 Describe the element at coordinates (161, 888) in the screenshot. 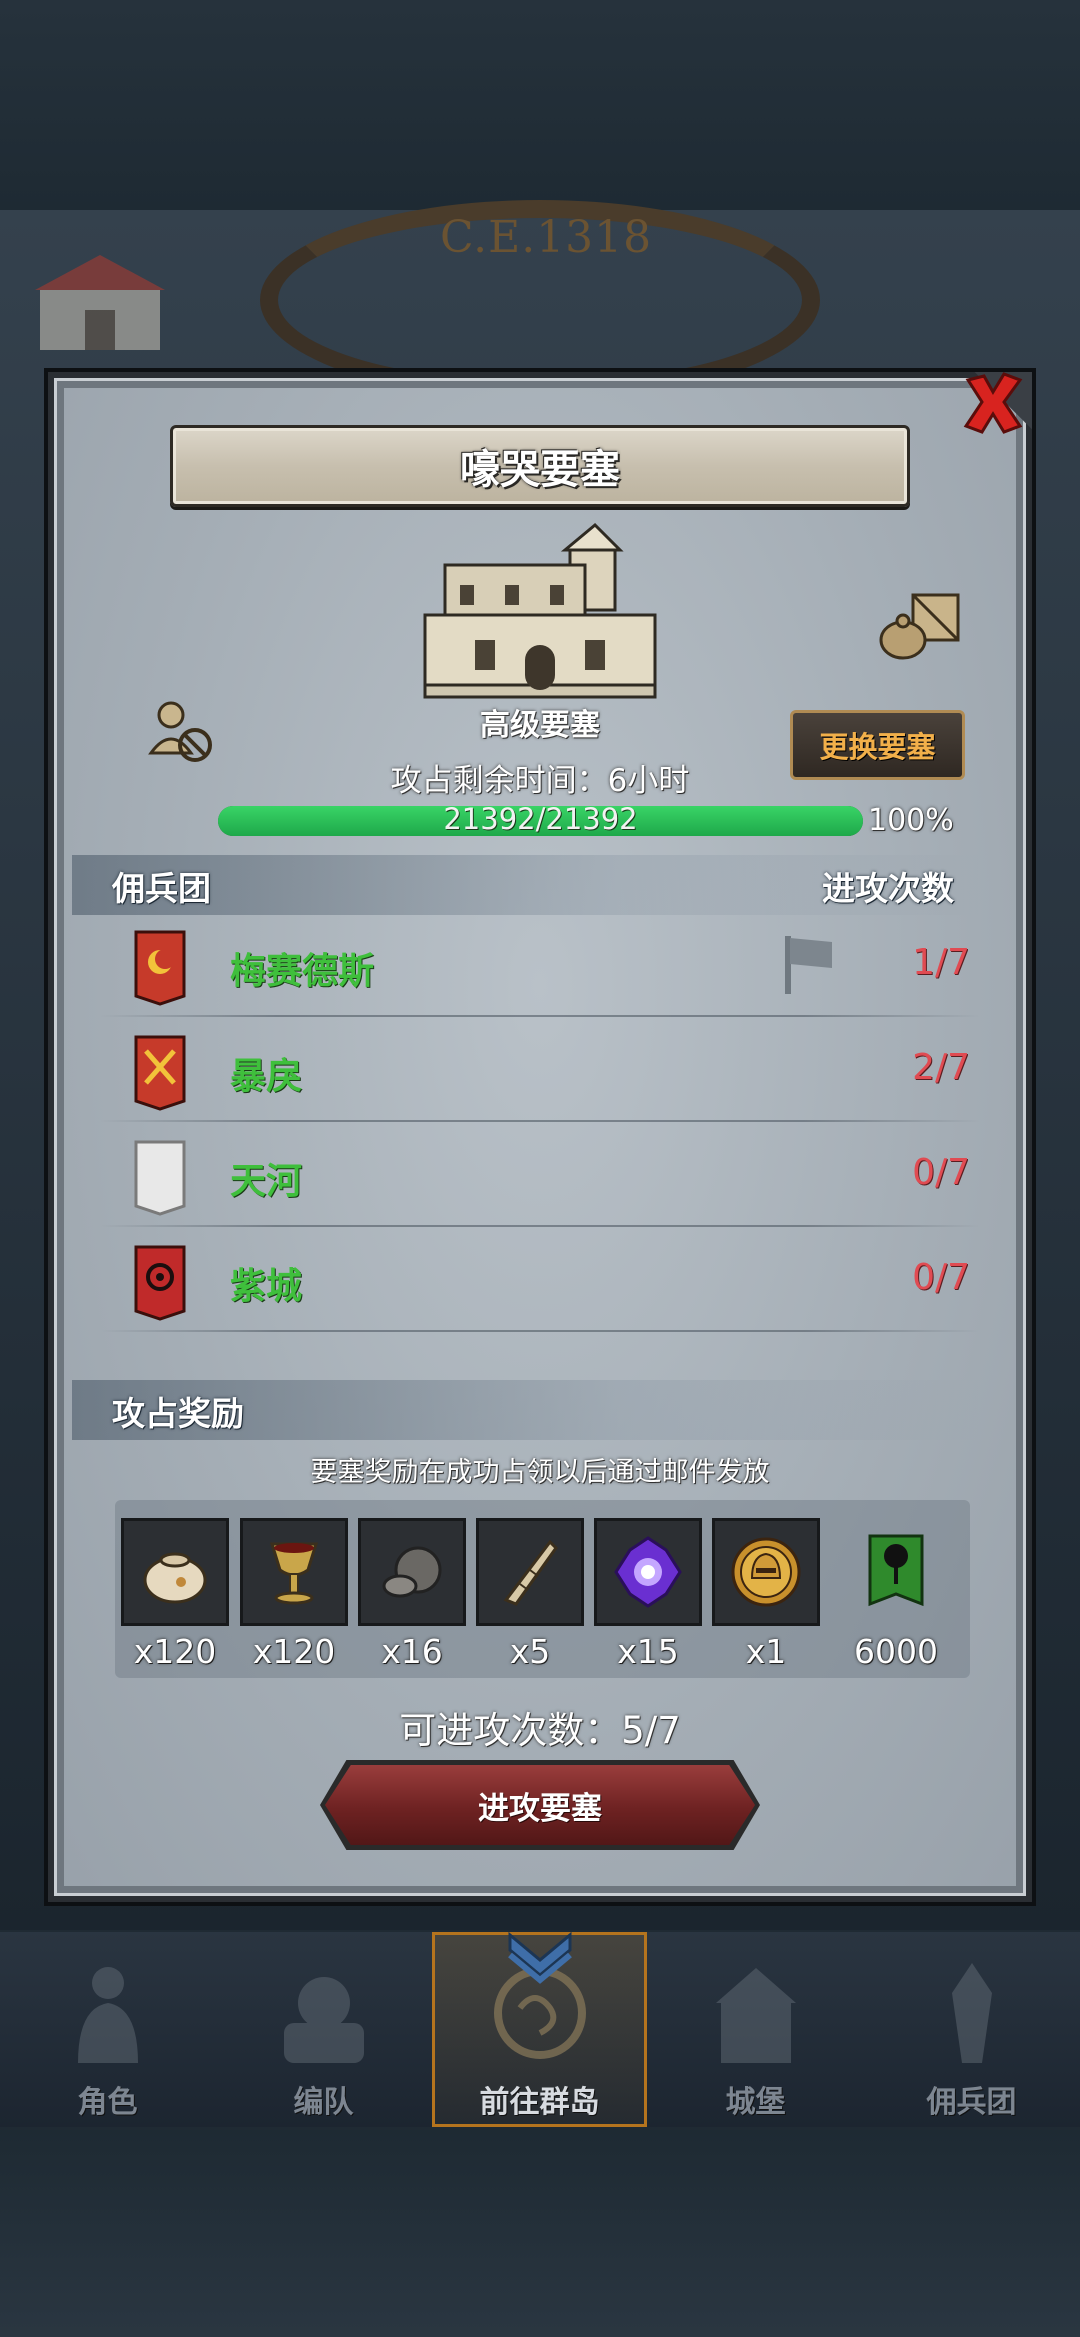

I see `mercenary-header-label: 佣兵团` at that location.